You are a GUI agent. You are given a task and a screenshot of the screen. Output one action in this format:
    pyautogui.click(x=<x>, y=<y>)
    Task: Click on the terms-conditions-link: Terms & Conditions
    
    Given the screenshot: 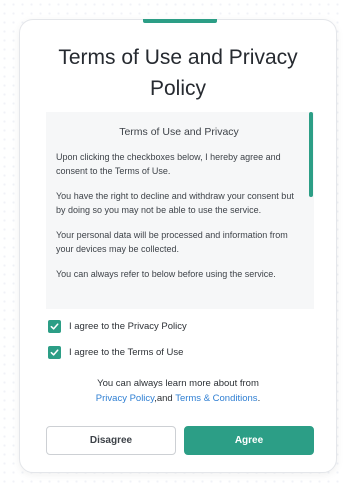 What is the action you would take?
    pyautogui.click(x=216, y=398)
    